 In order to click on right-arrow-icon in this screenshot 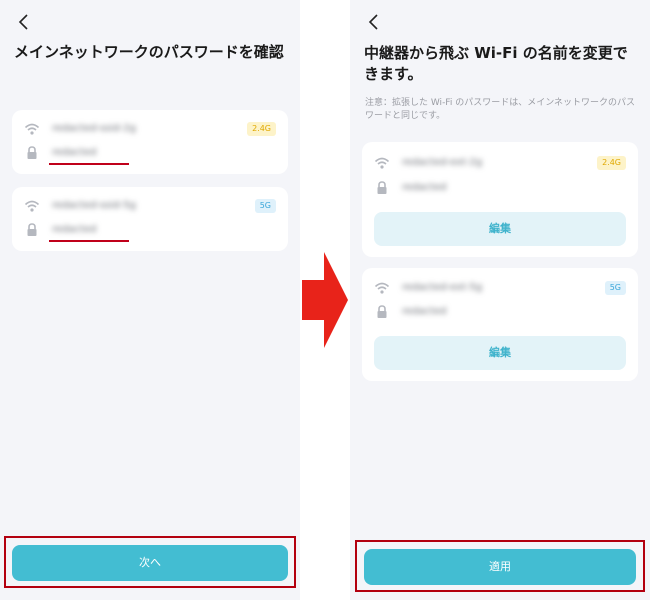, I will do `click(325, 300)`.